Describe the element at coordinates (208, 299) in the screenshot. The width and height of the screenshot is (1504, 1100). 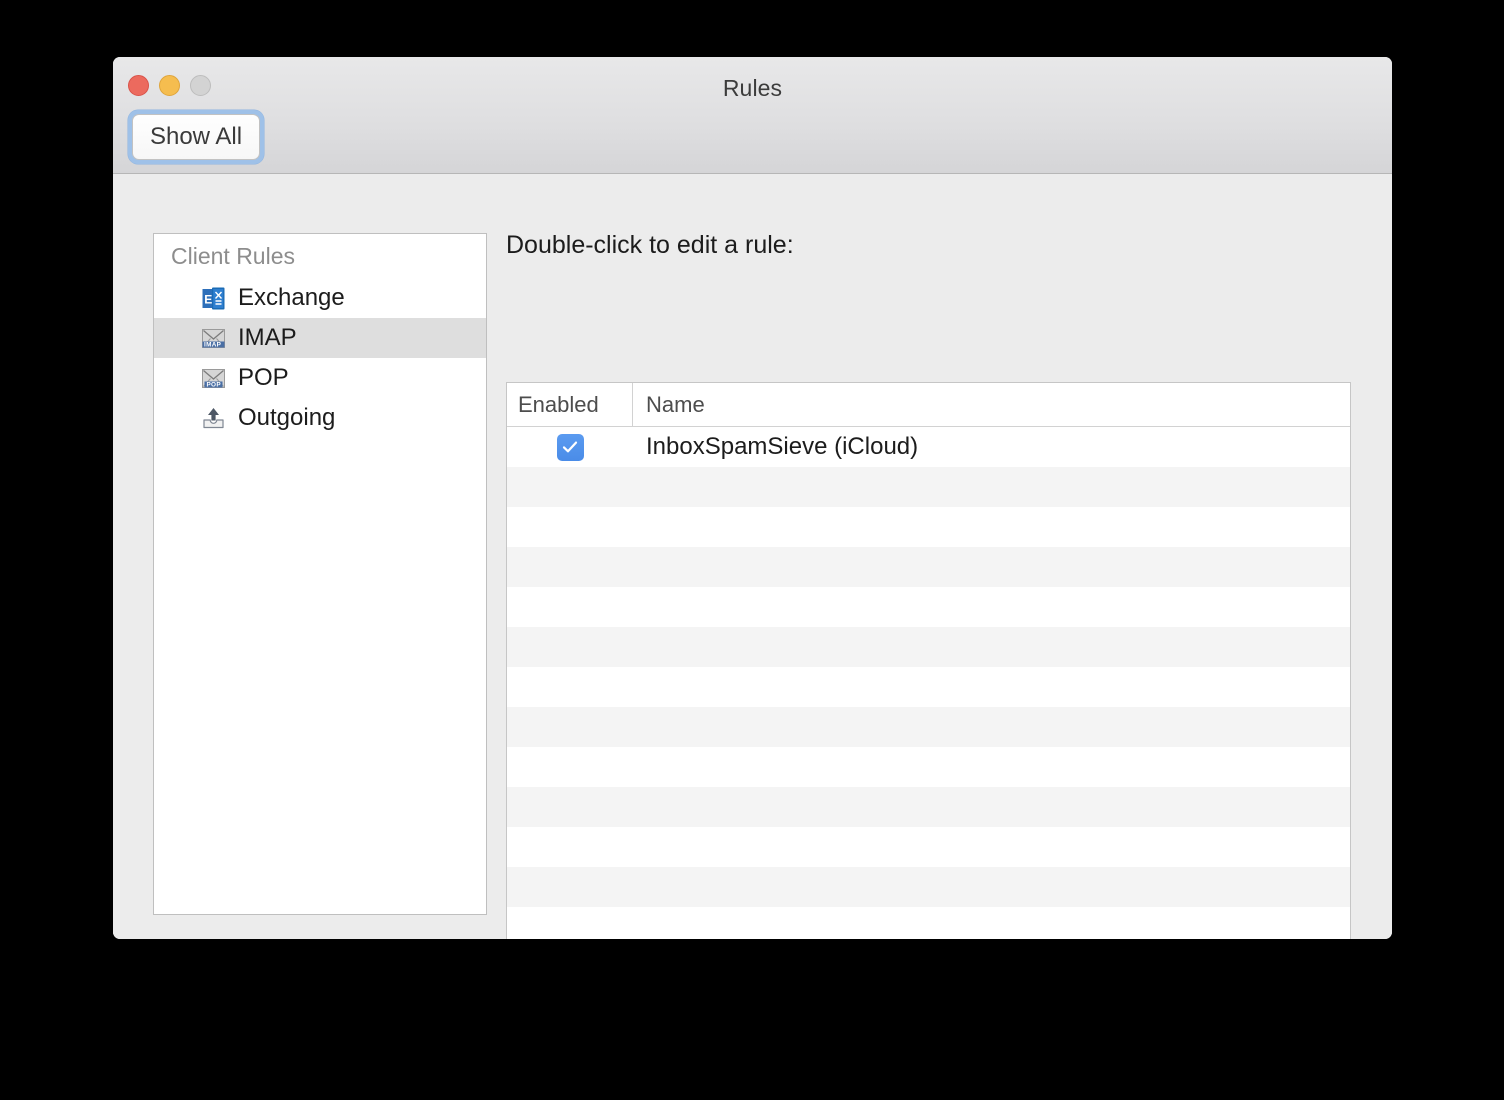
I see `svg-text: E` at that location.